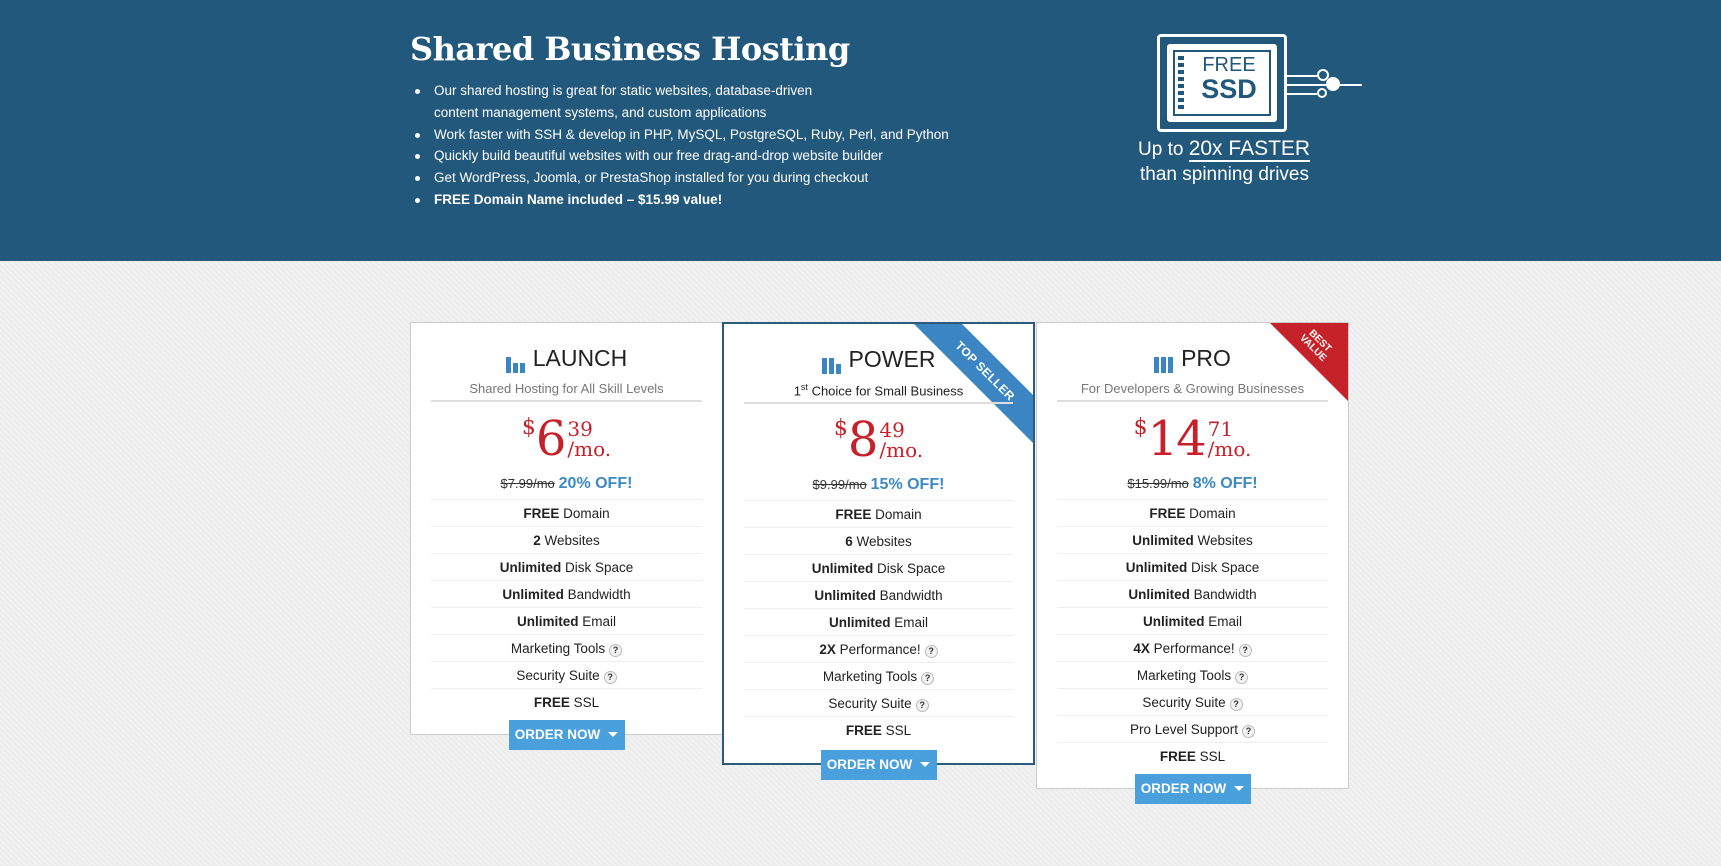 This screenshot has height=866, width=1721. I want to click on plan-name: PRO, so click(1206, 358).